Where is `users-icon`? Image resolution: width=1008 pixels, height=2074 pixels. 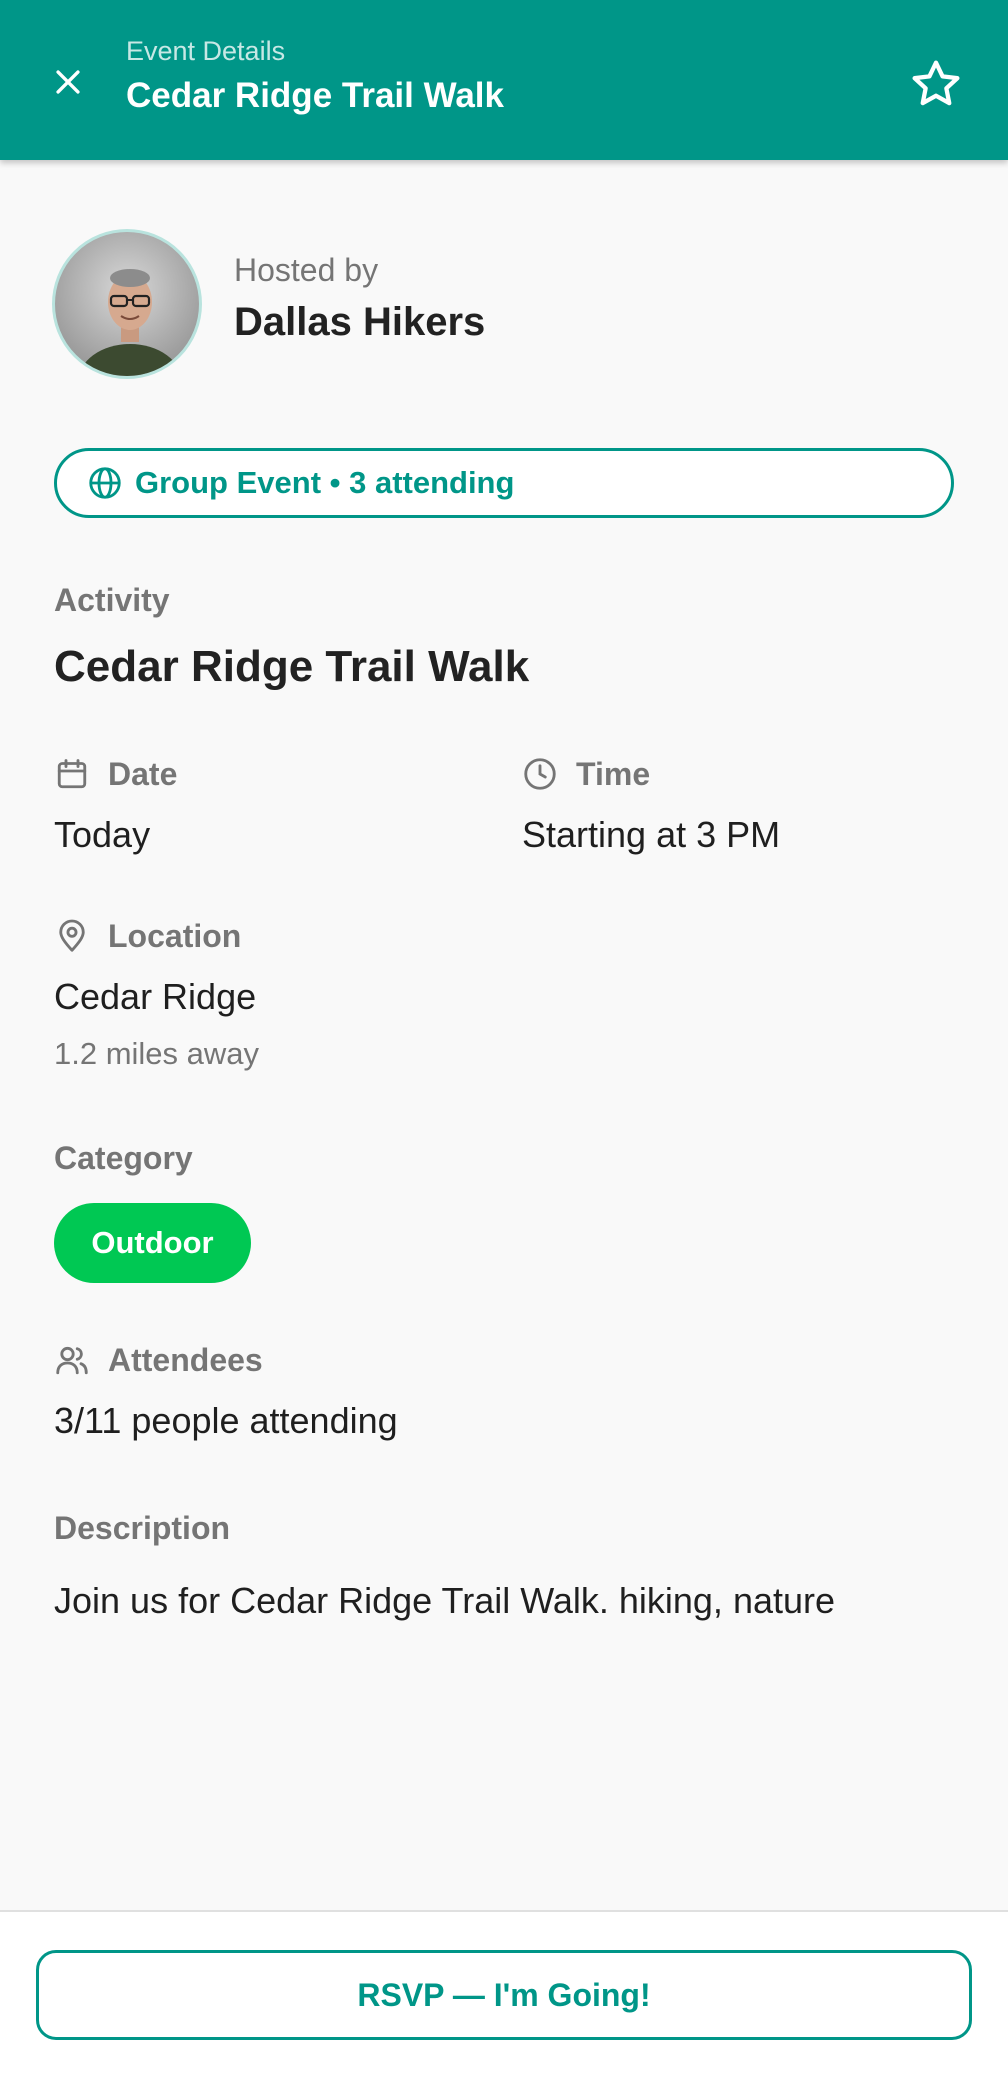
users-icon is located at coordinates (72, 1360).